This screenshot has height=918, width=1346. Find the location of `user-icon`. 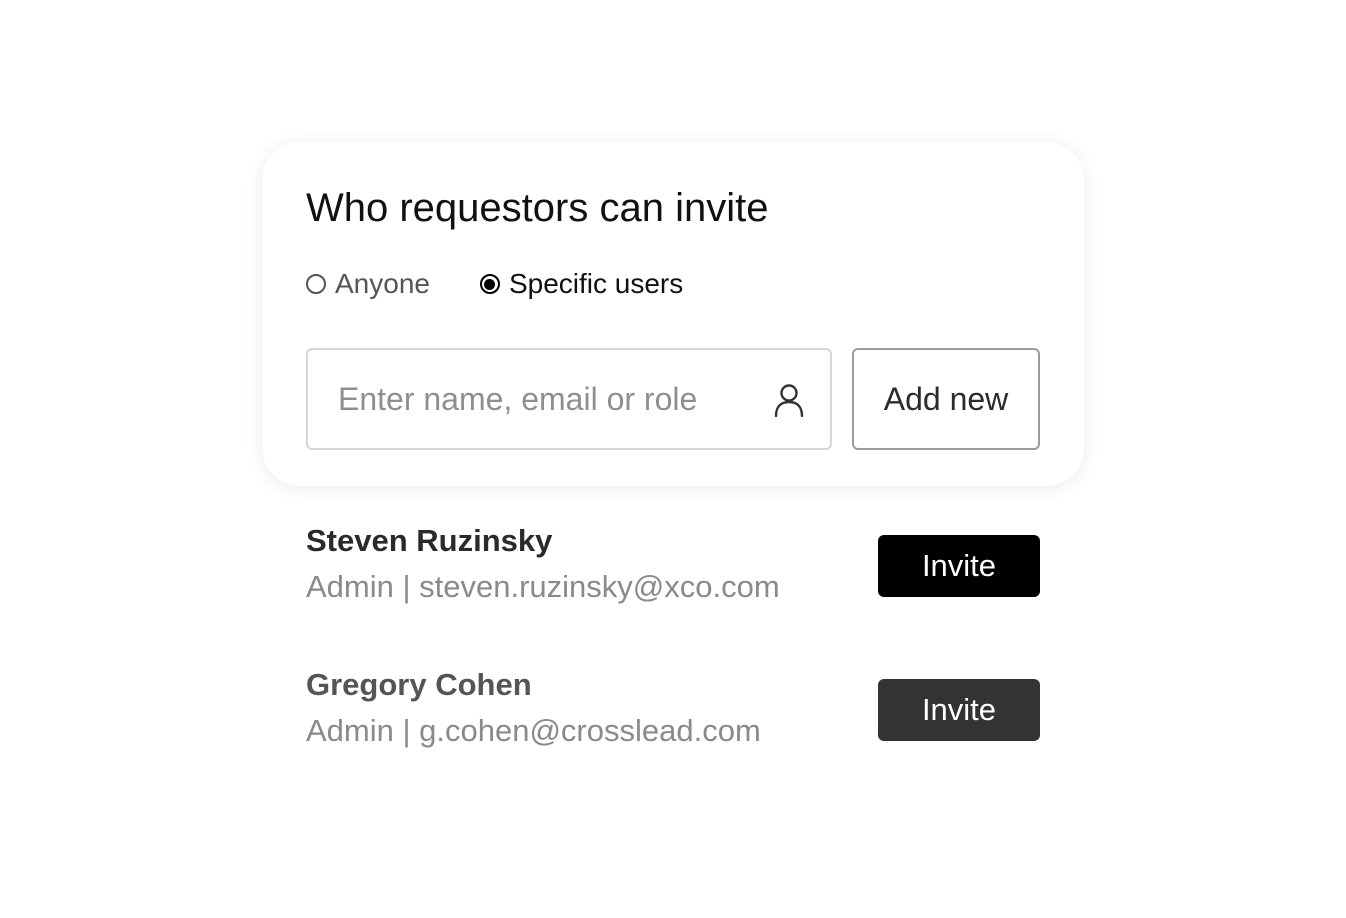

user-icon is located at coordinates (789, 400).